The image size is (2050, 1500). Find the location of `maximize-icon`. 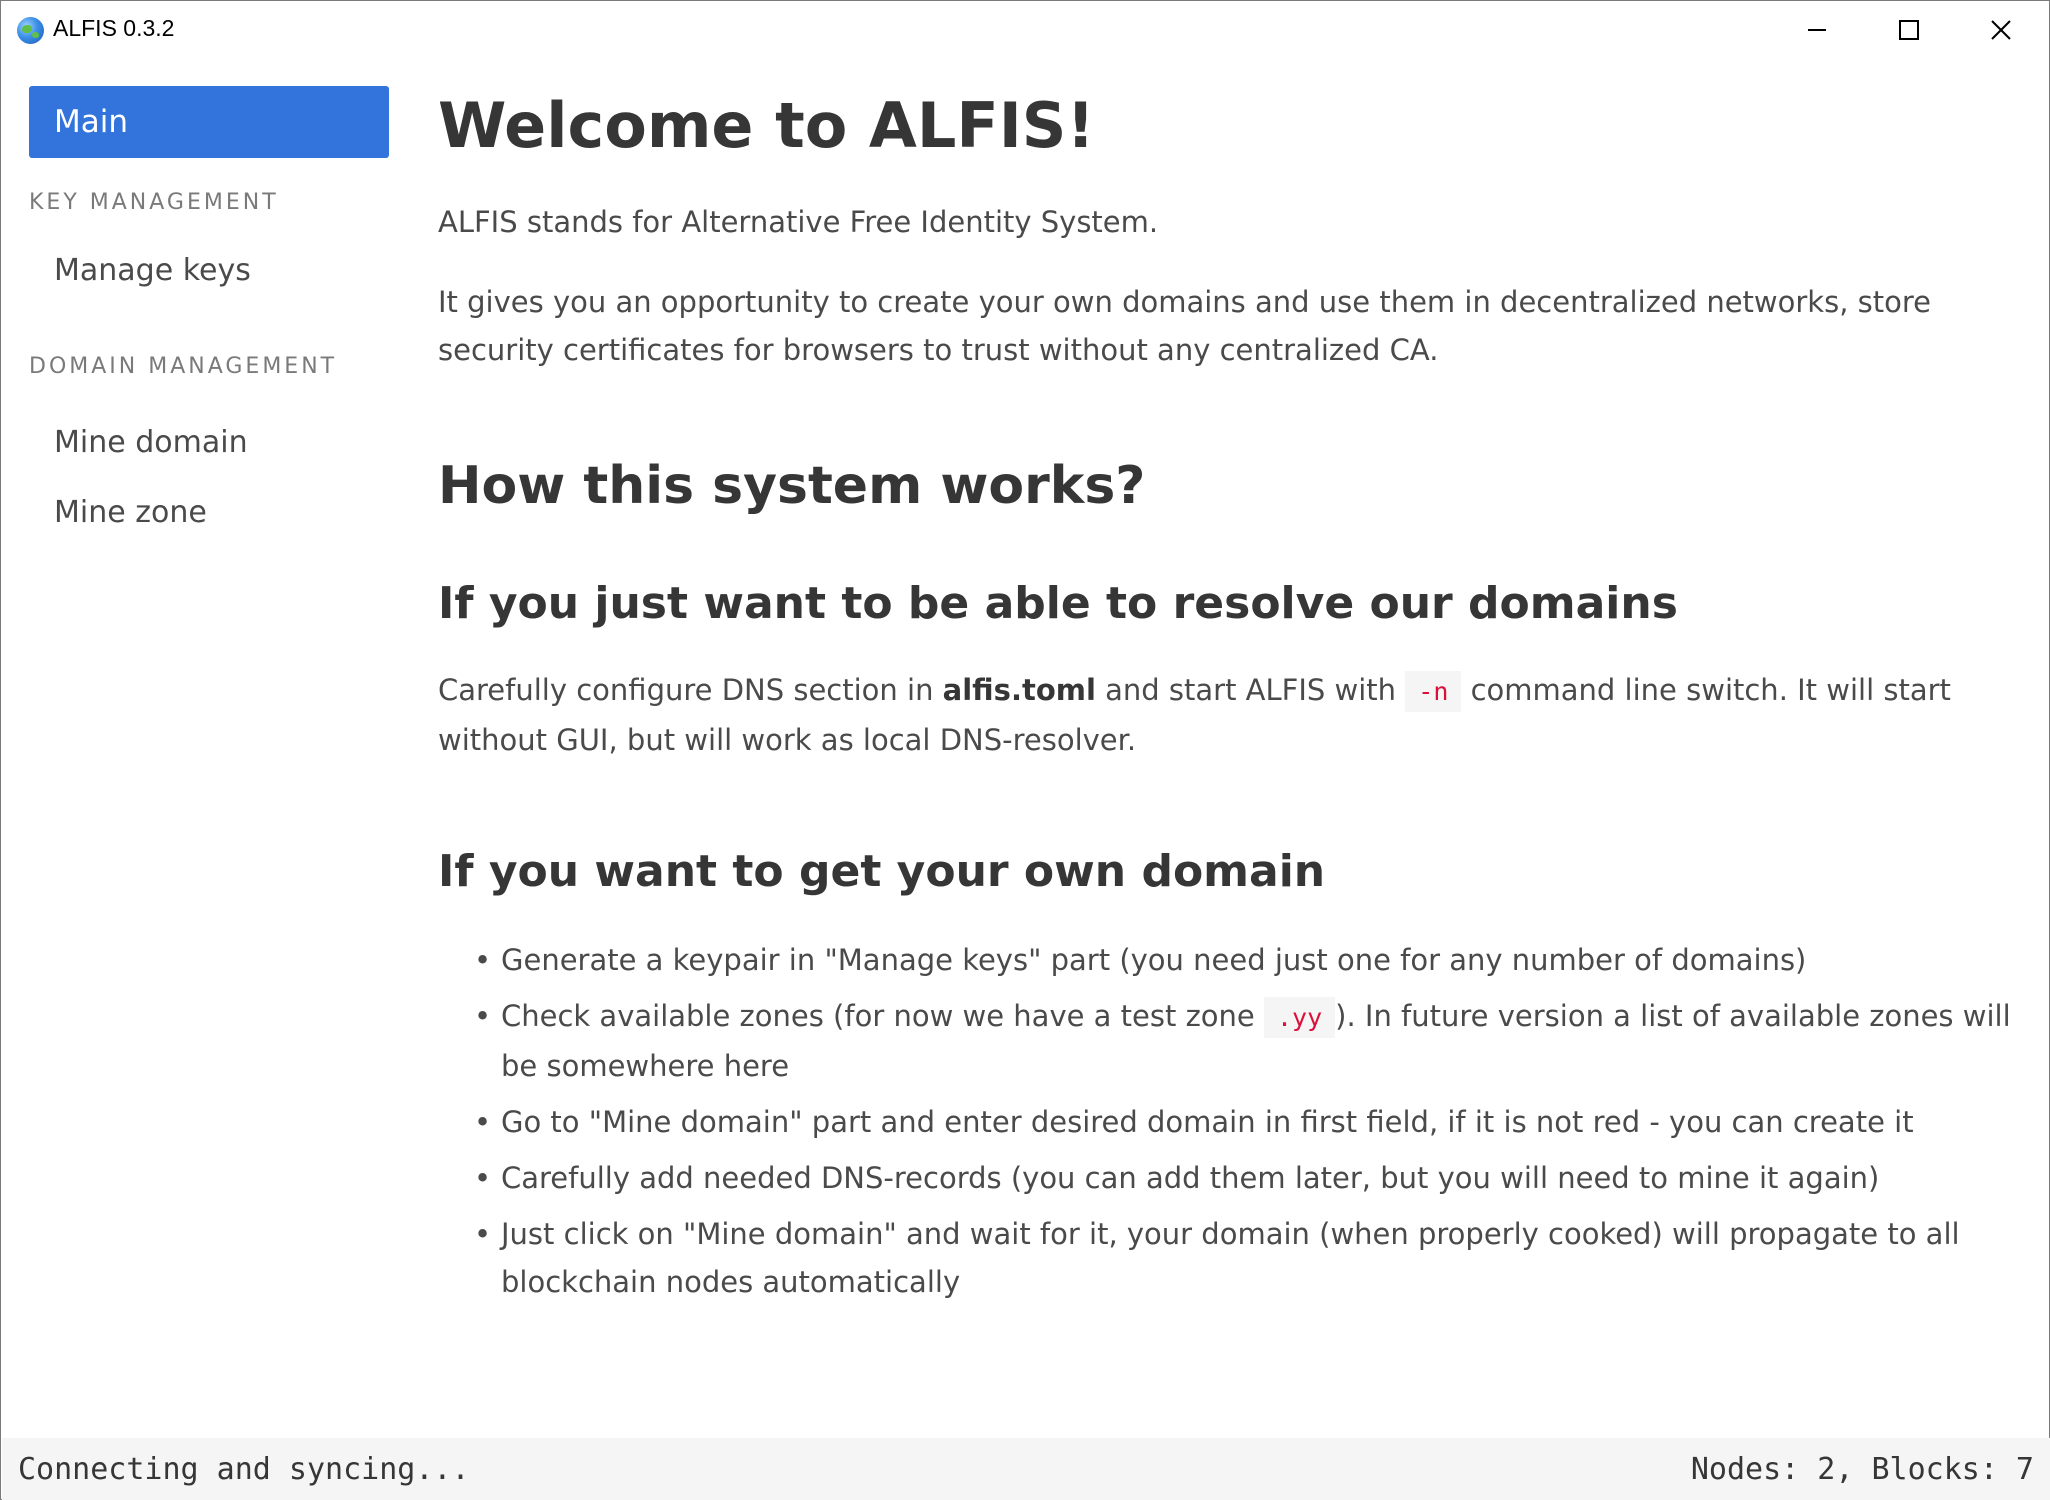

maximize-icon is located at coordinates (1909, 30).